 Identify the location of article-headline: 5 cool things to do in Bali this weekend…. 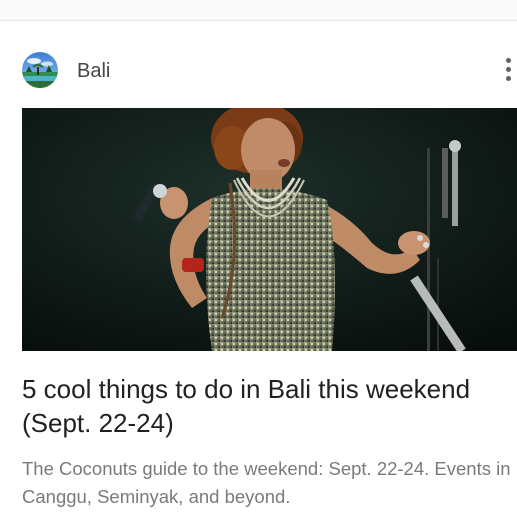
(262, 406).